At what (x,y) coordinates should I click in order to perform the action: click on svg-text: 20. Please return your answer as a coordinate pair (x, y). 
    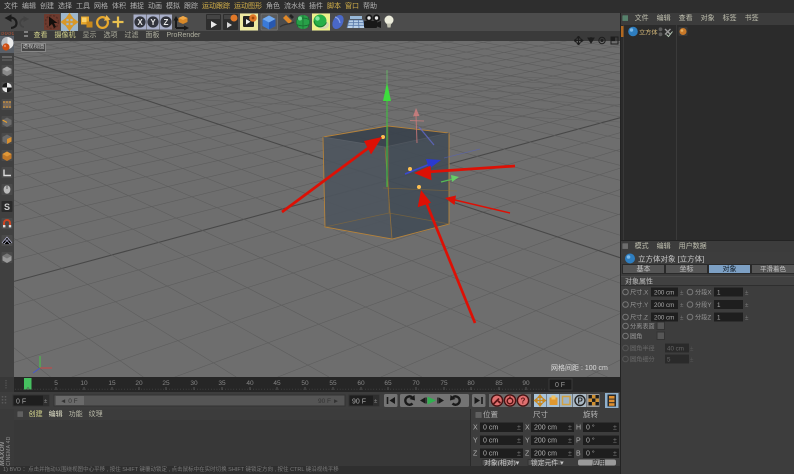
    Looking at the image, I should click on (139, 383).